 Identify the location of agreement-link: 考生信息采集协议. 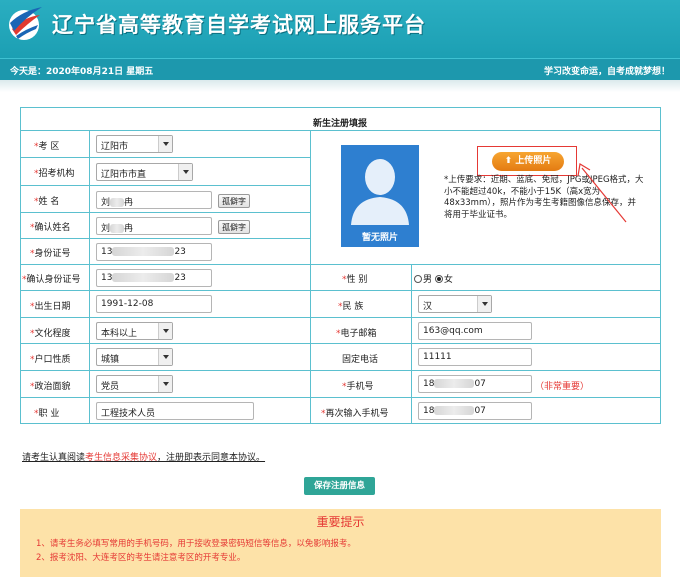
(121, 458).